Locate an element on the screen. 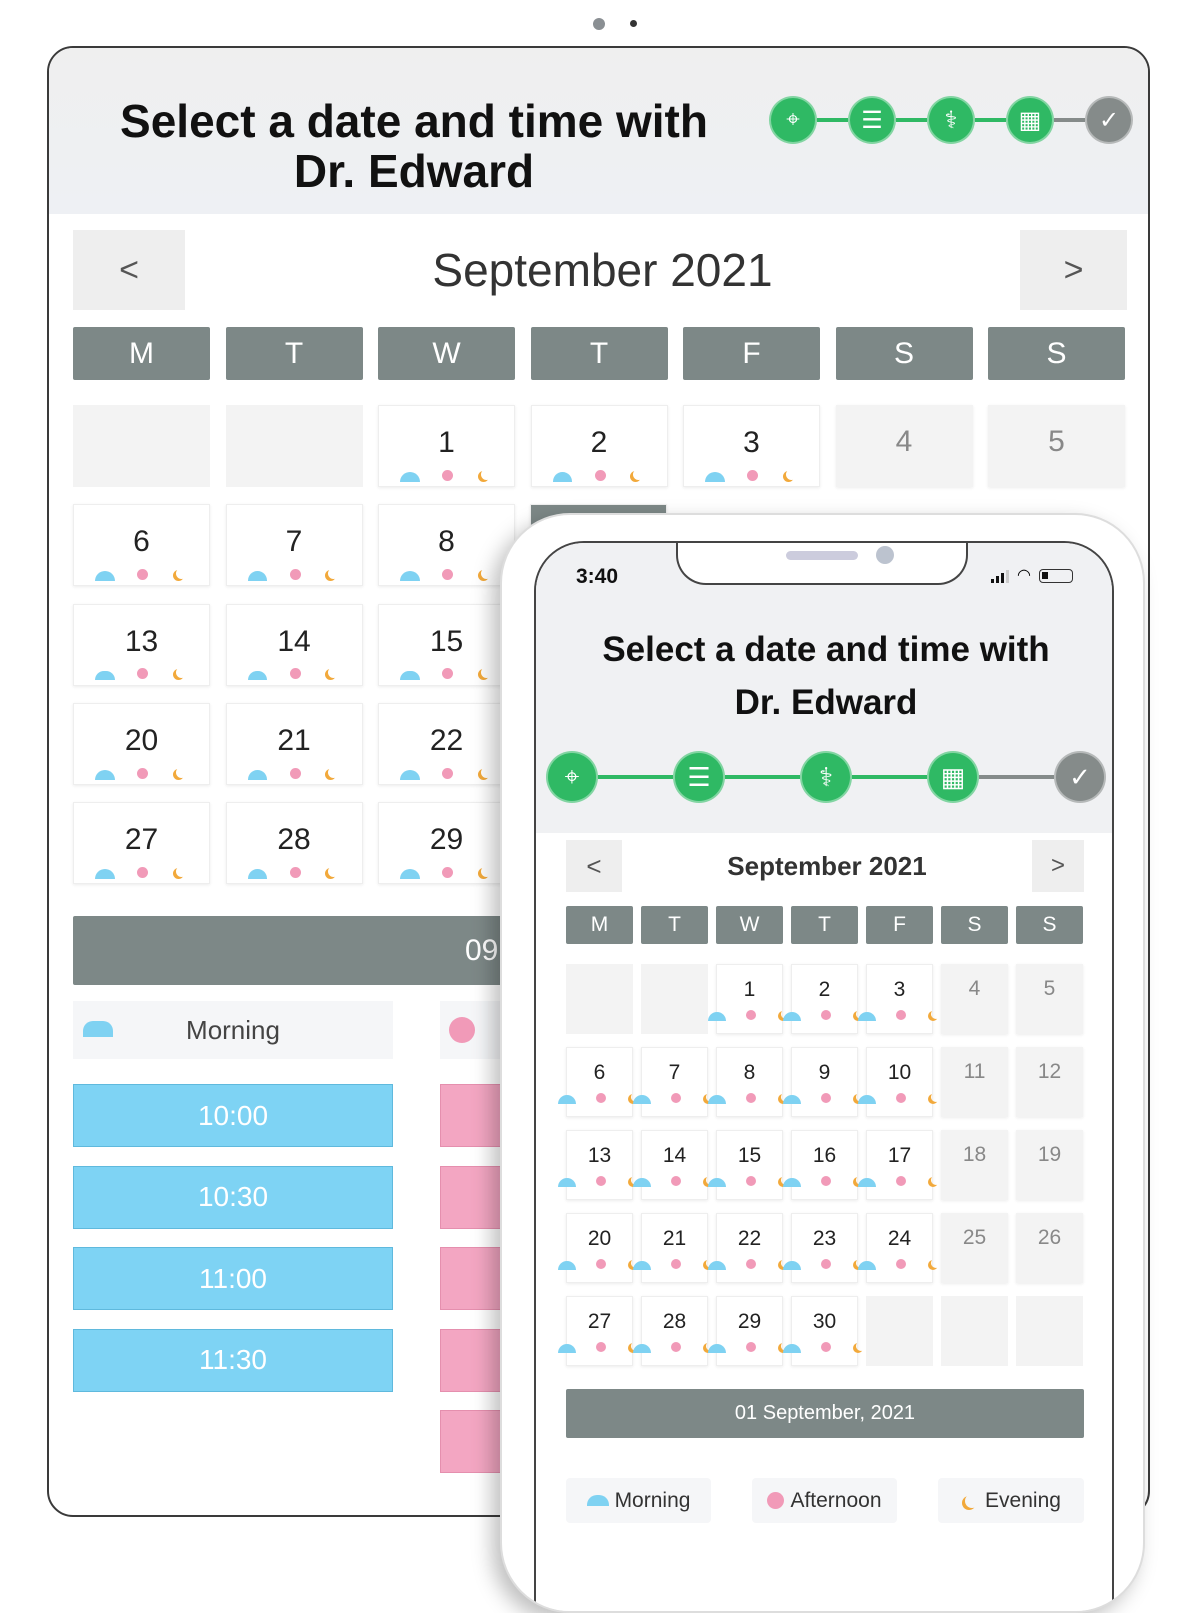 The width and height of the screenshot is (1200, 1613). day-cell: 25 is located at coordinates (974, 1248).